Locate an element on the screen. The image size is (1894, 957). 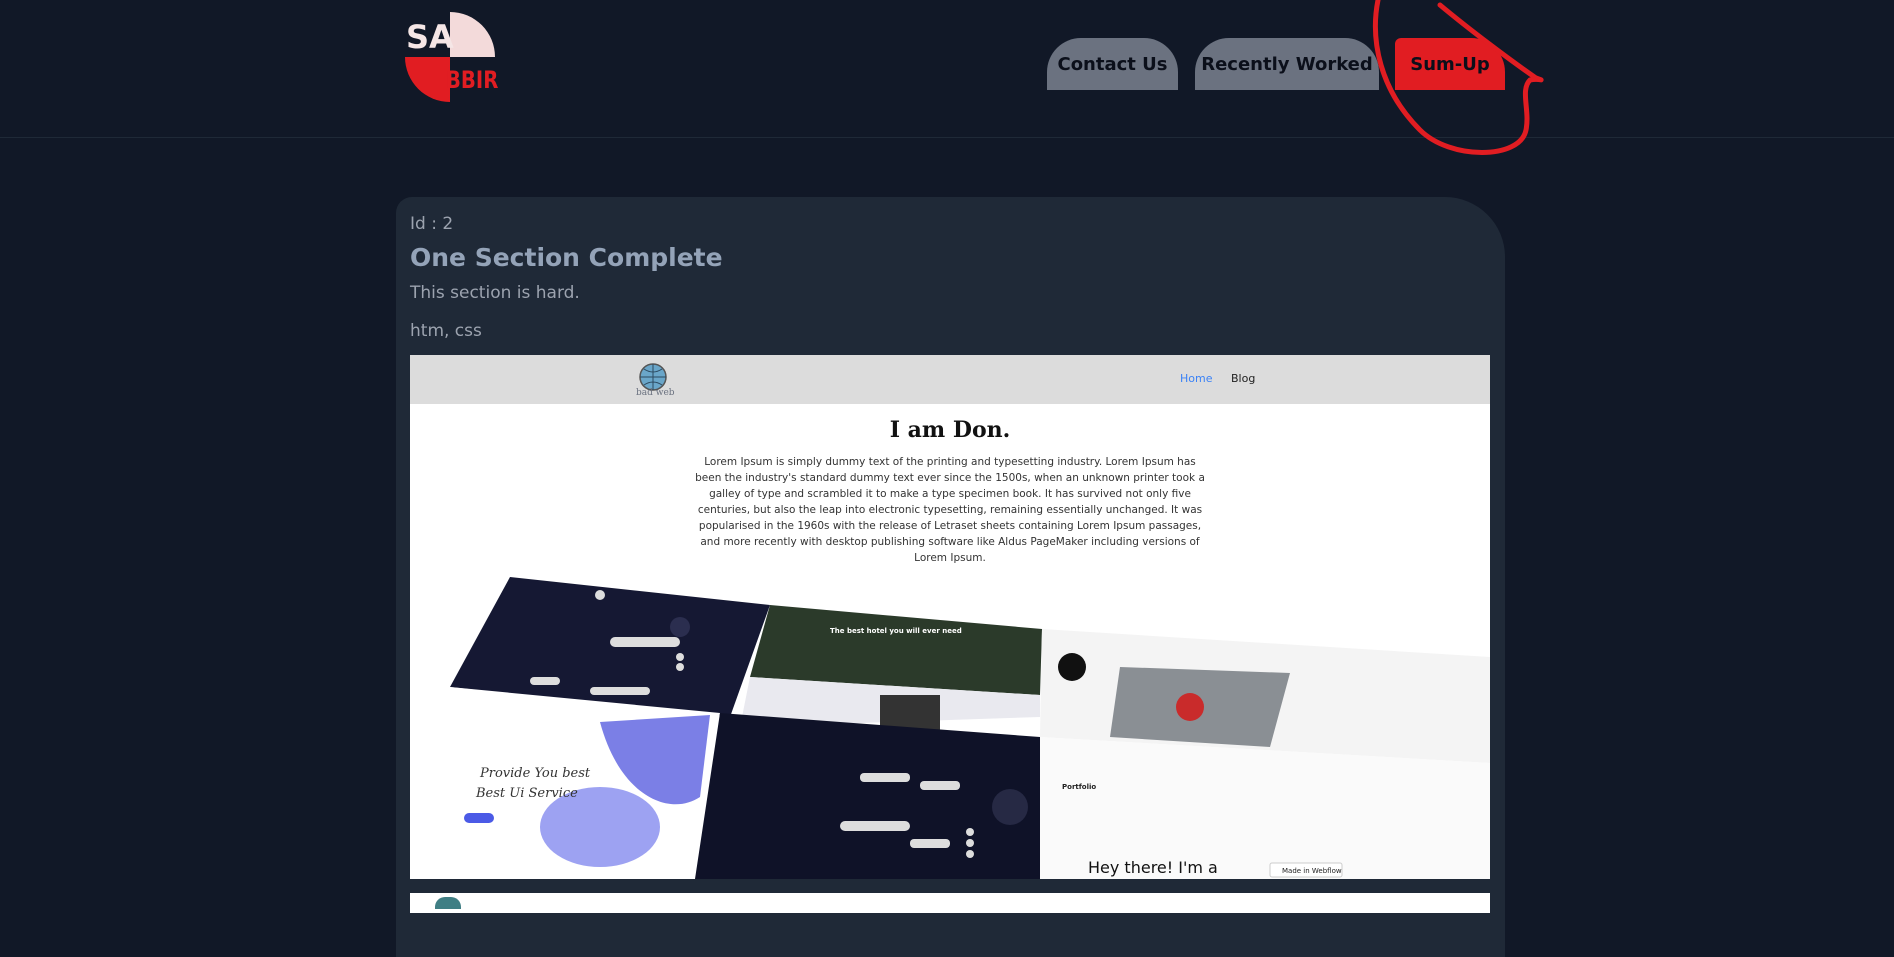
preview-logo-text: bad web is located at coordinates (655, 393).